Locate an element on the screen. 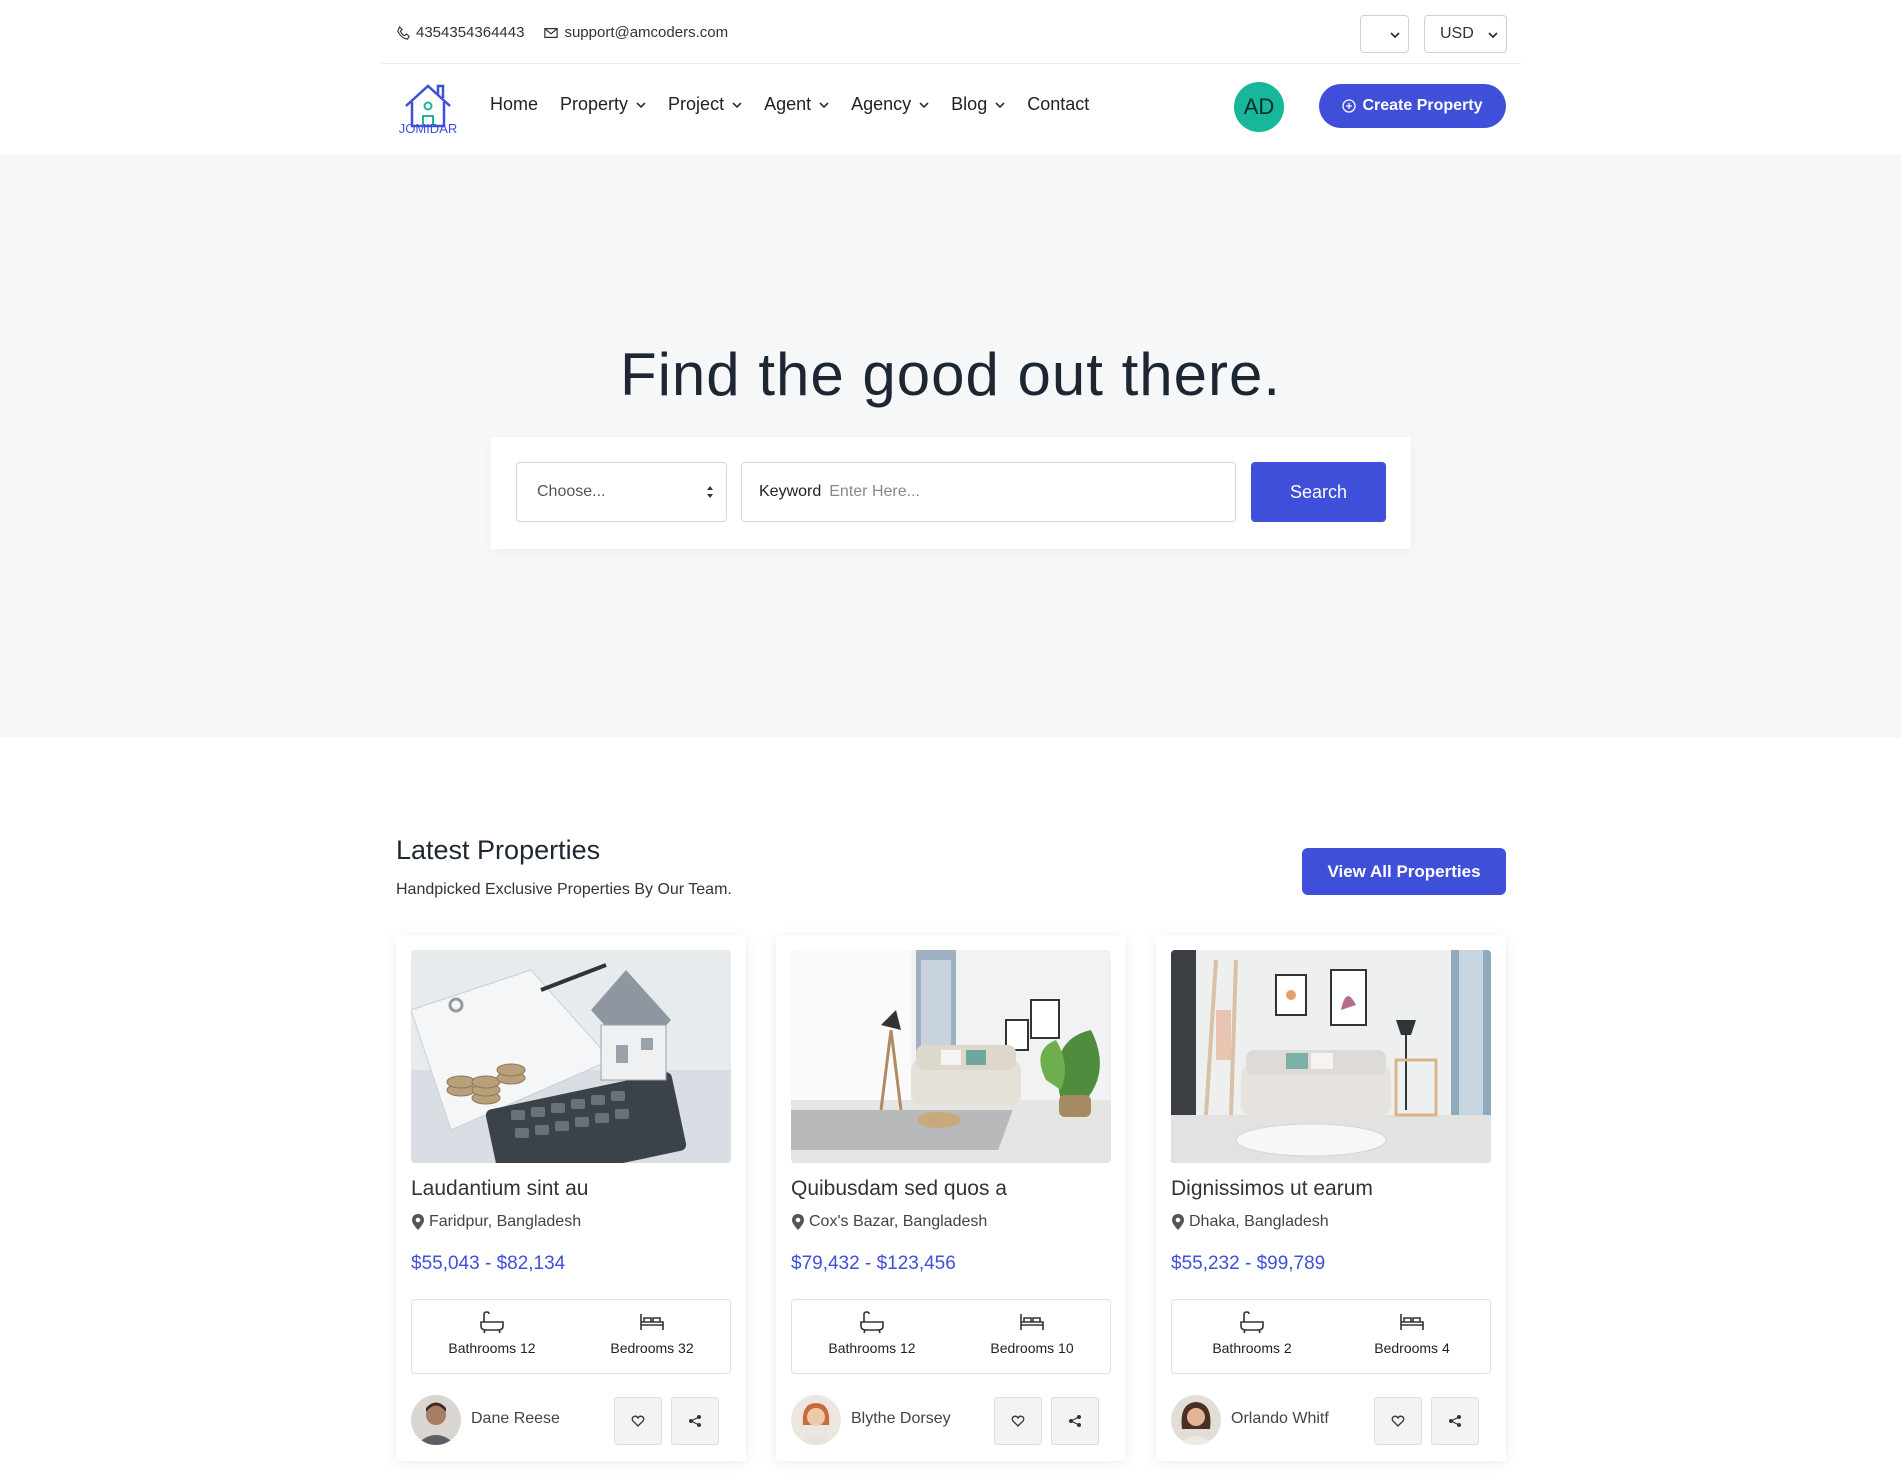 The image size is (1901, 1479). bedrooms-text: Bedrooms 4 is located at coordinates (1412, 1348).